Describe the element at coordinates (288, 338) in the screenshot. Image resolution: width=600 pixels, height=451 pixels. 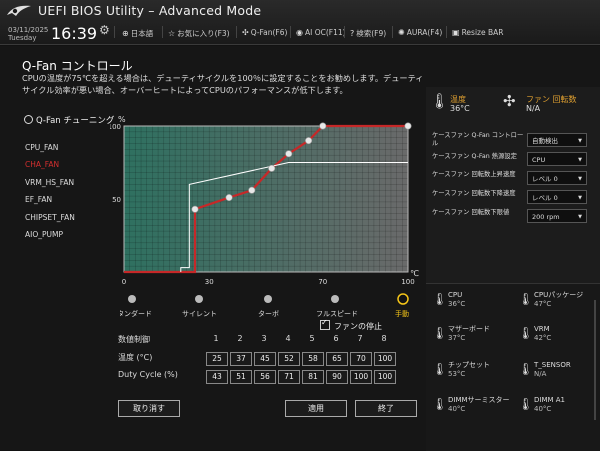
I see `index-4: 4` at that location.